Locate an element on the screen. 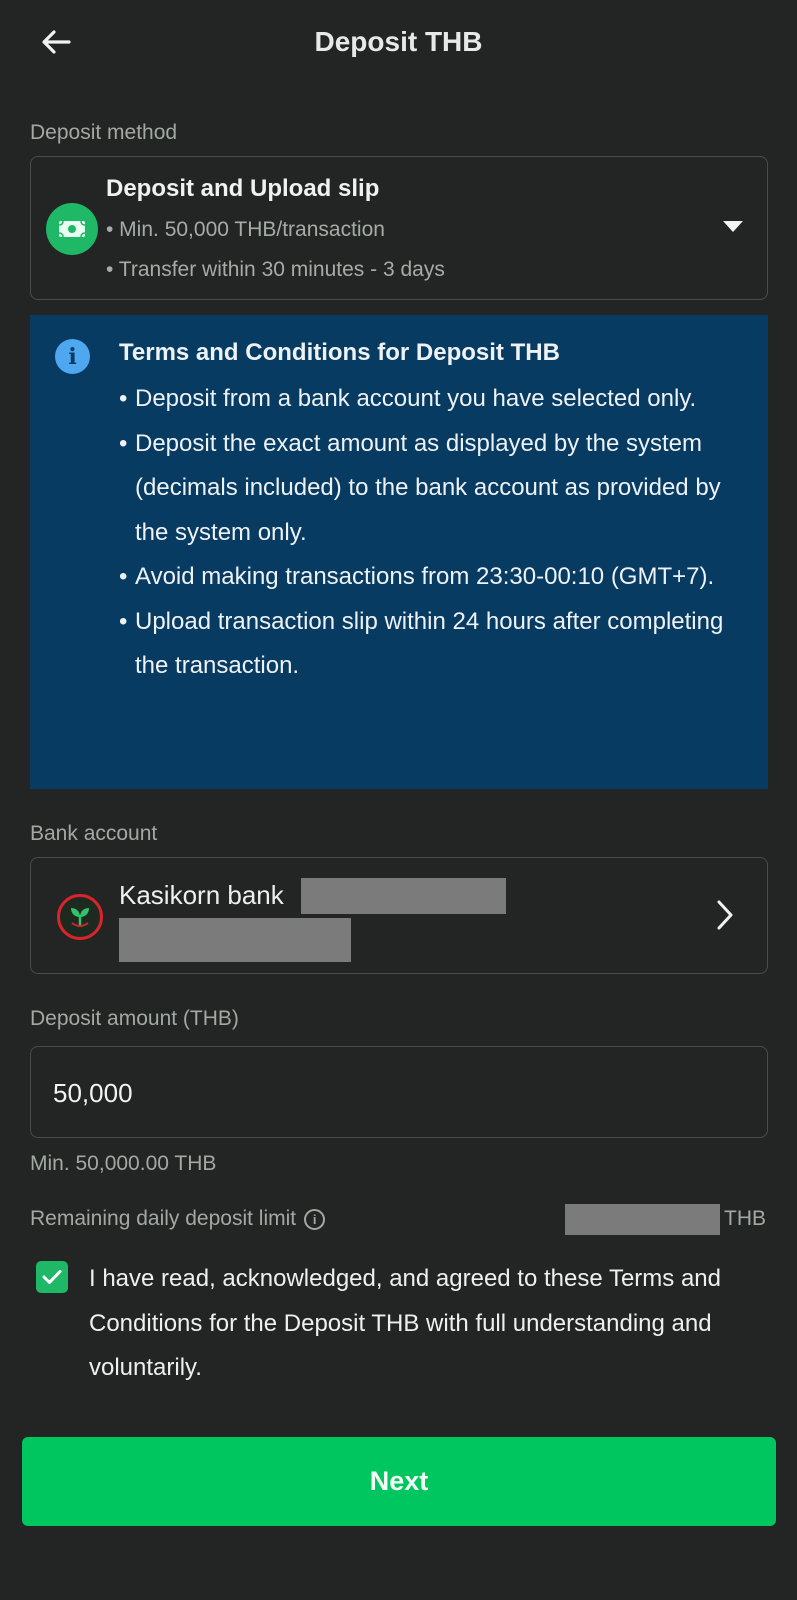 The width and height of the screenshot is (797, 1600). deposit-method-transfer-time: • Transfer within 30 minutes - 3 days is located at coordinates (275, 269).